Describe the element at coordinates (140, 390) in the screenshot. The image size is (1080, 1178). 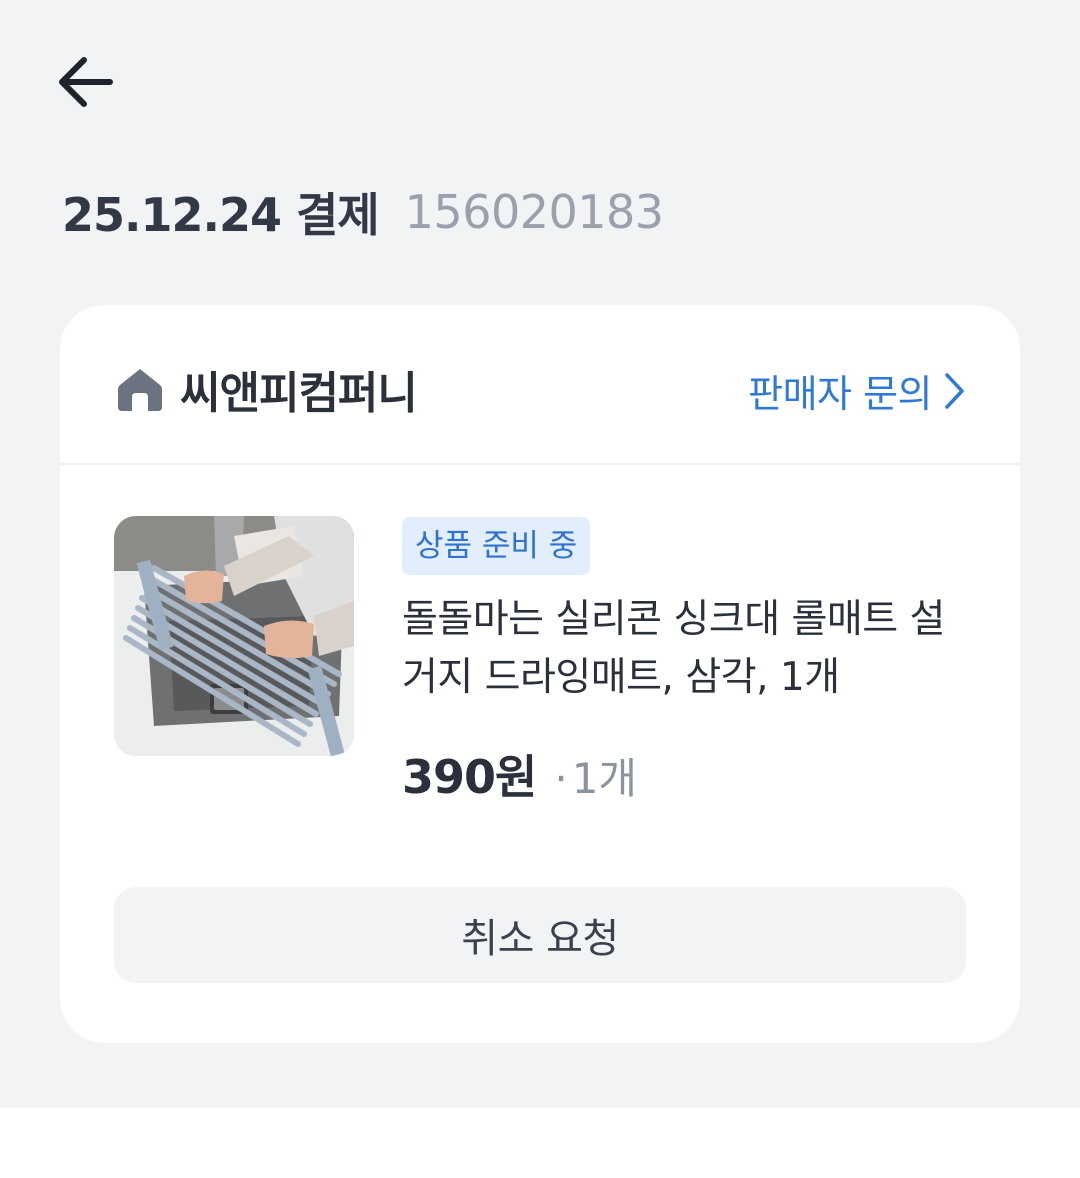
I see `home-icon` at that location.